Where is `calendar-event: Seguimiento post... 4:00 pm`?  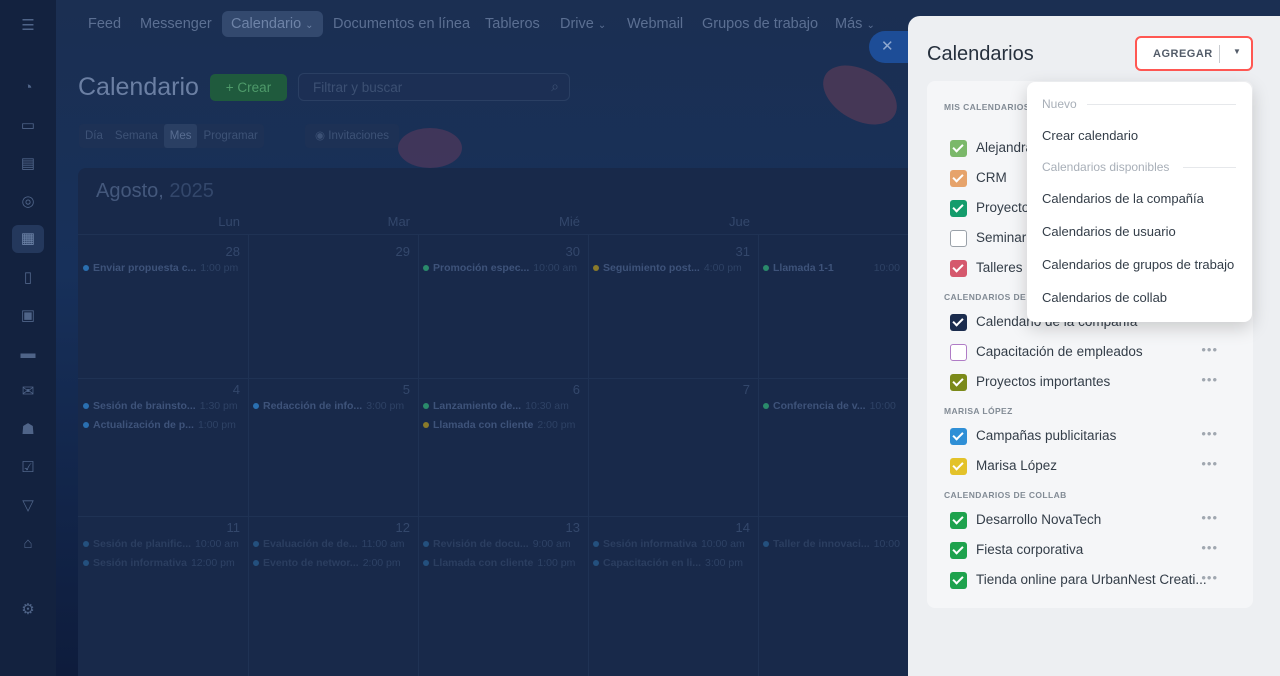 calendar-event: Seguimiento post... 4:00 pm is located at coordinates (671, 268).